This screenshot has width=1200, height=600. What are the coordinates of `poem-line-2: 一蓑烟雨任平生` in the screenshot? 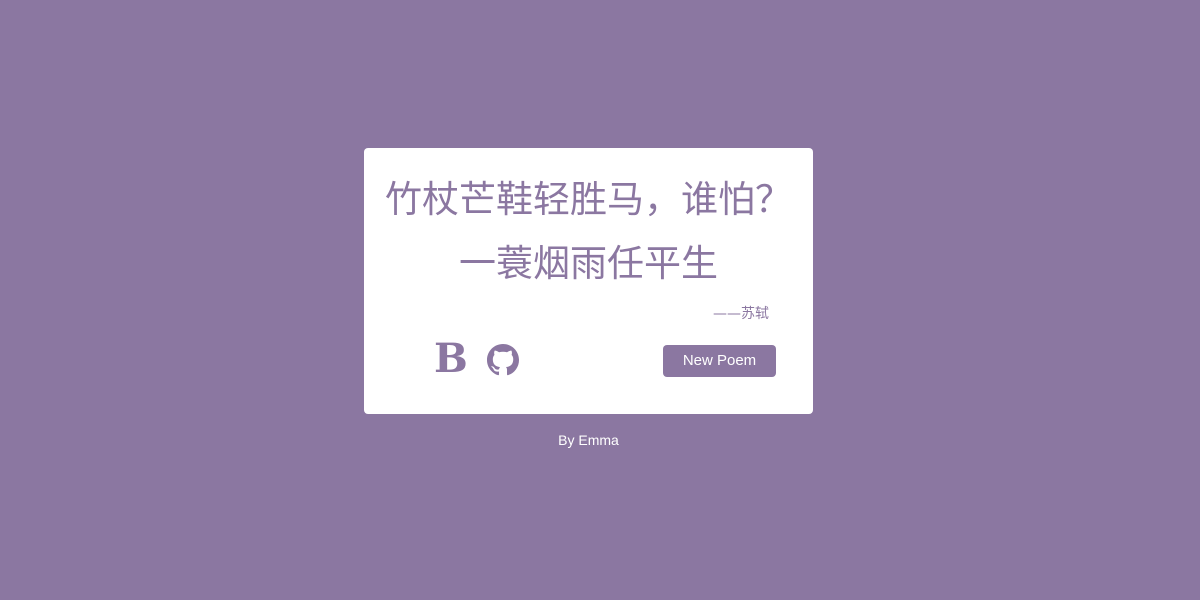 It's located at (588, 263).